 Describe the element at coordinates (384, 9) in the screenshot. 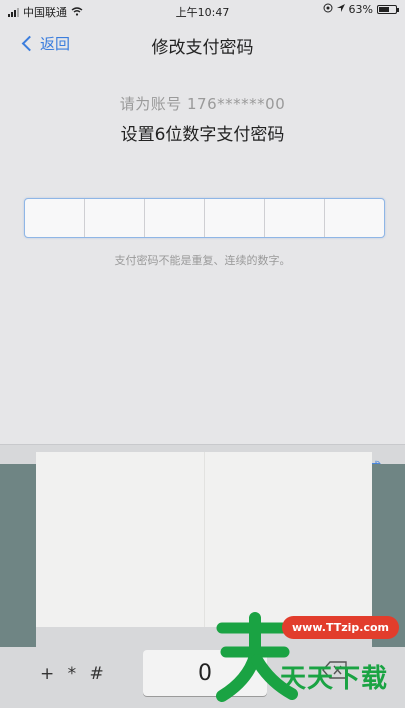

I see `battery-fill` at that location.